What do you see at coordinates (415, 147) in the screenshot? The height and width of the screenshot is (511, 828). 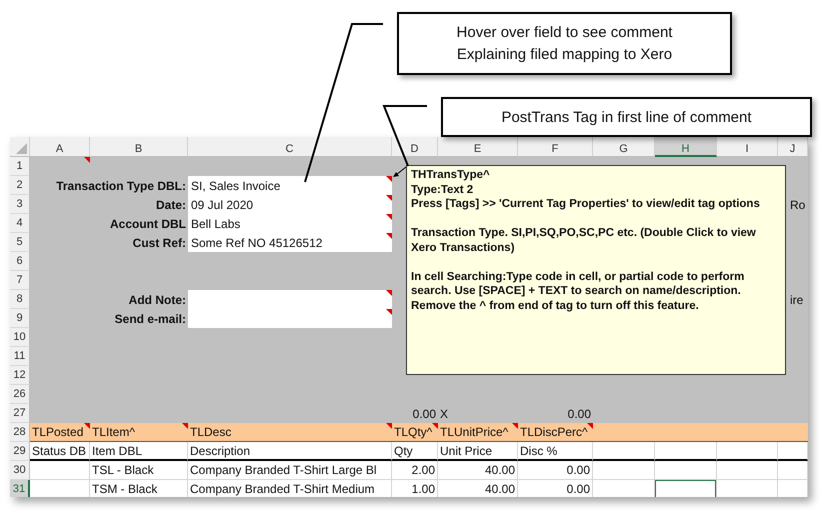 I see `column-header: D` at bounding box center [415, 147].